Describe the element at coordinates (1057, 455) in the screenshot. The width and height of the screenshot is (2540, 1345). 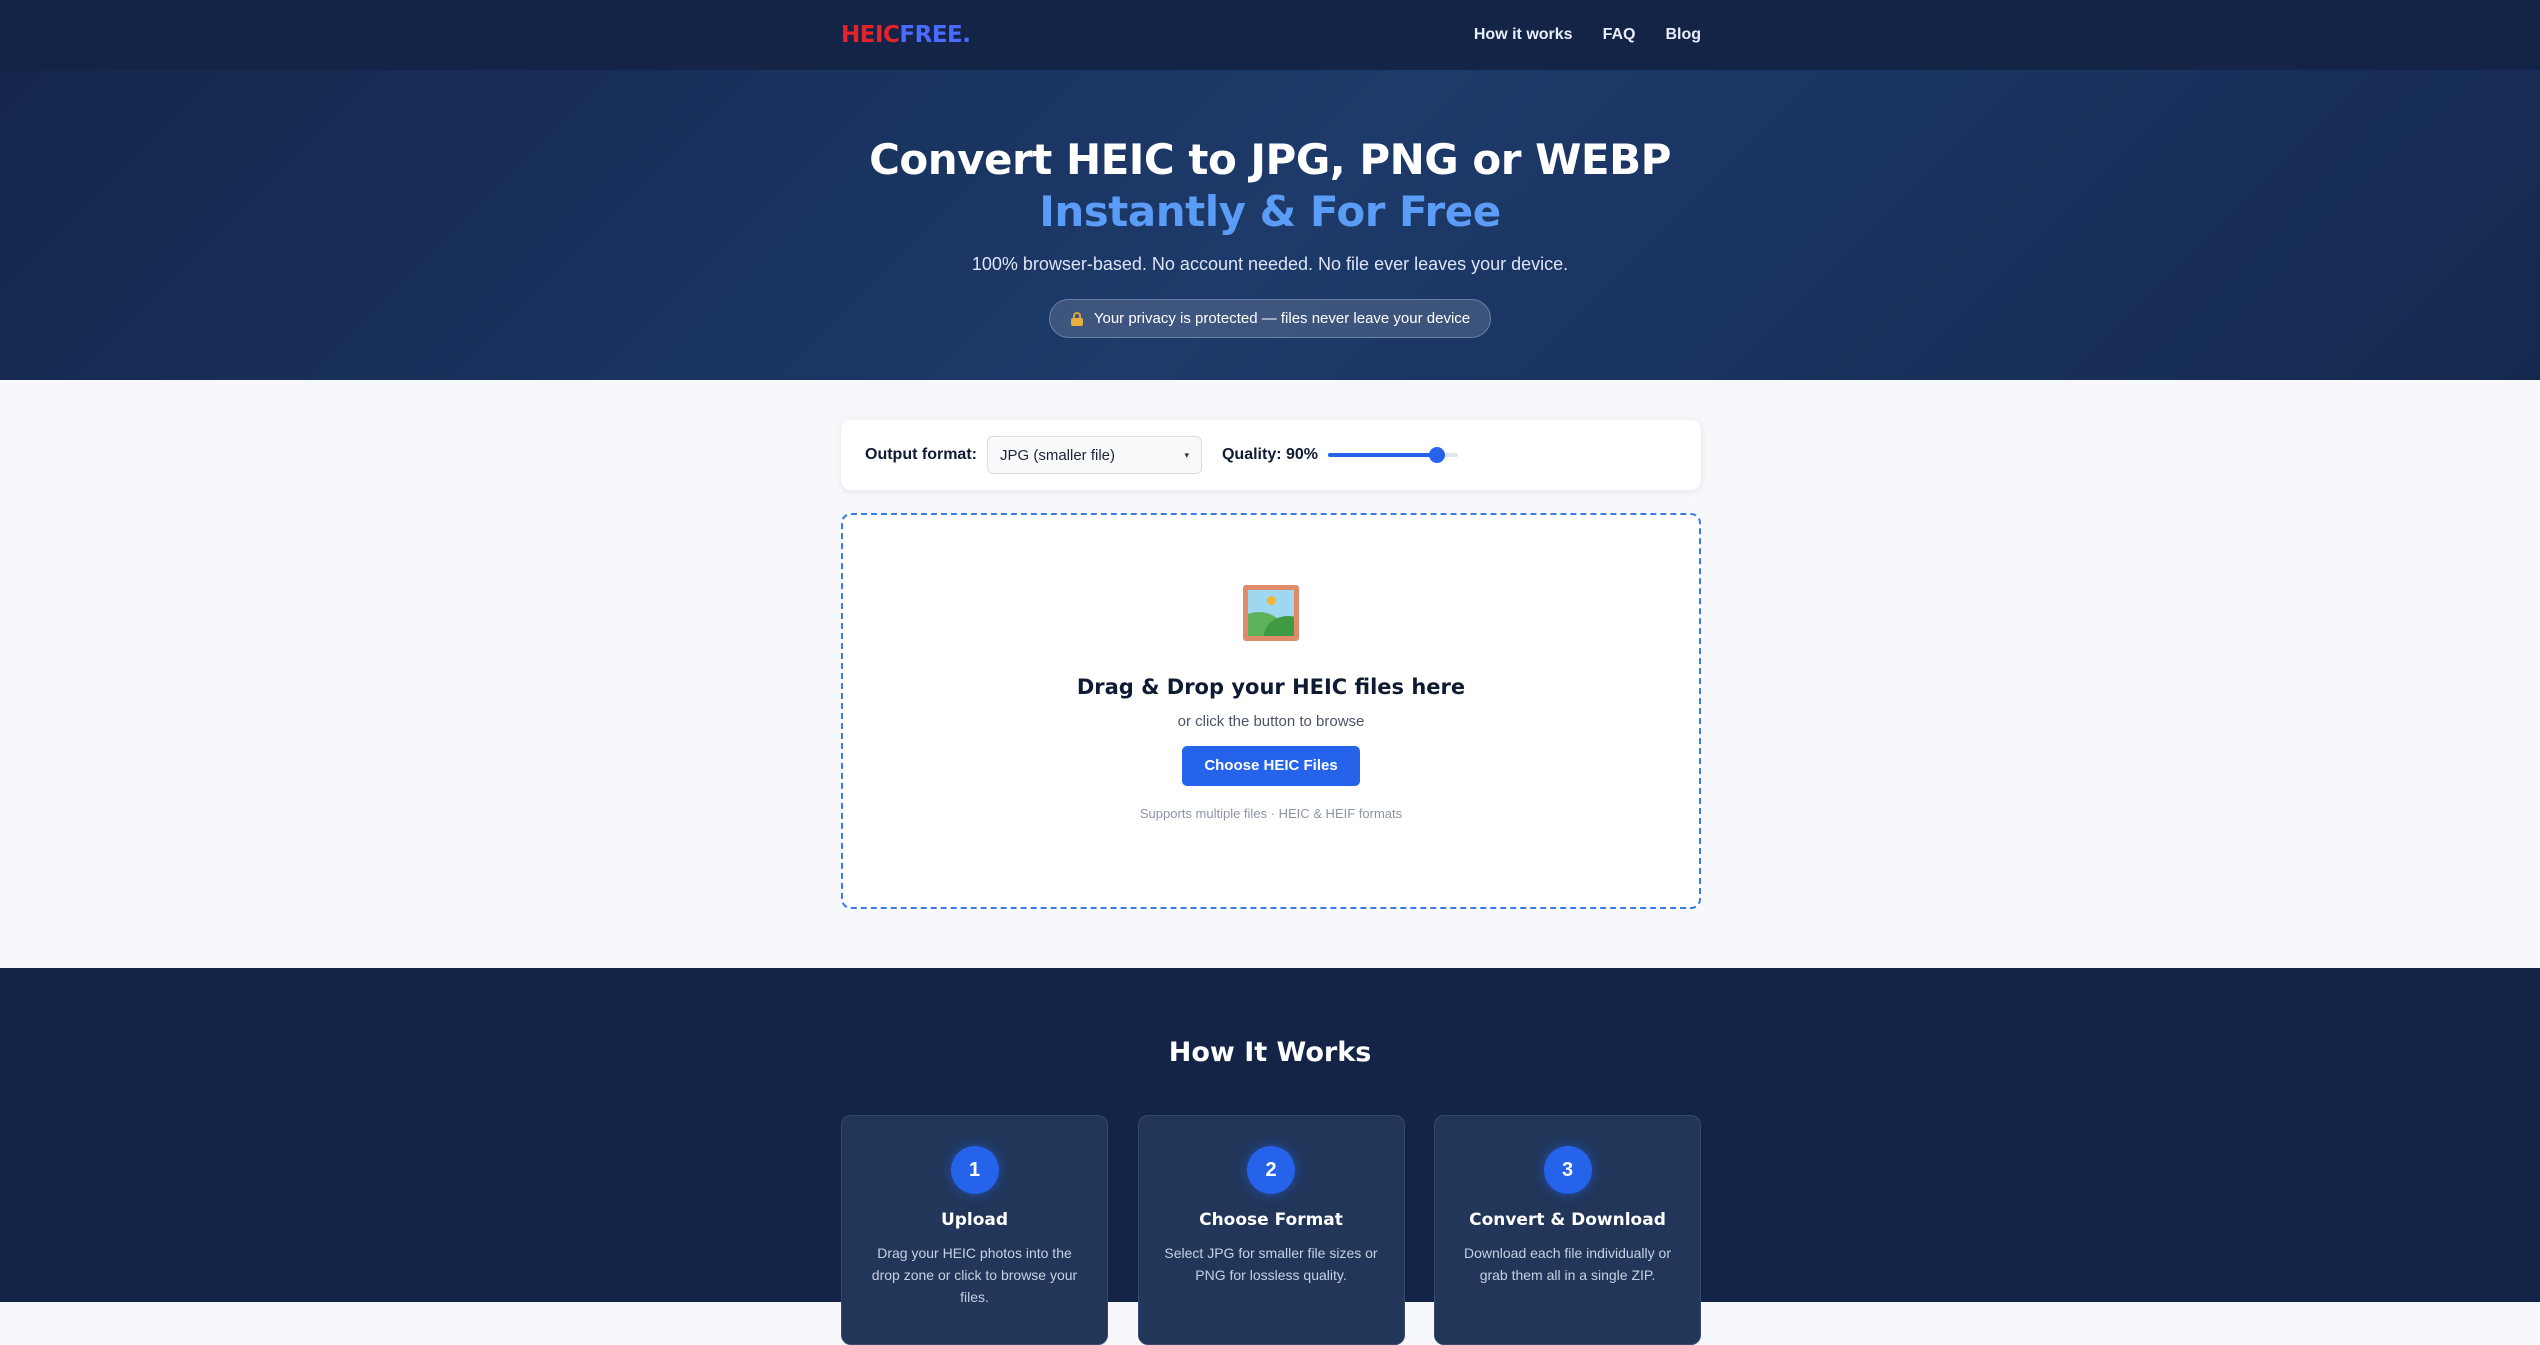
I see `output-format-value: JPG (smaller file)` at that location.